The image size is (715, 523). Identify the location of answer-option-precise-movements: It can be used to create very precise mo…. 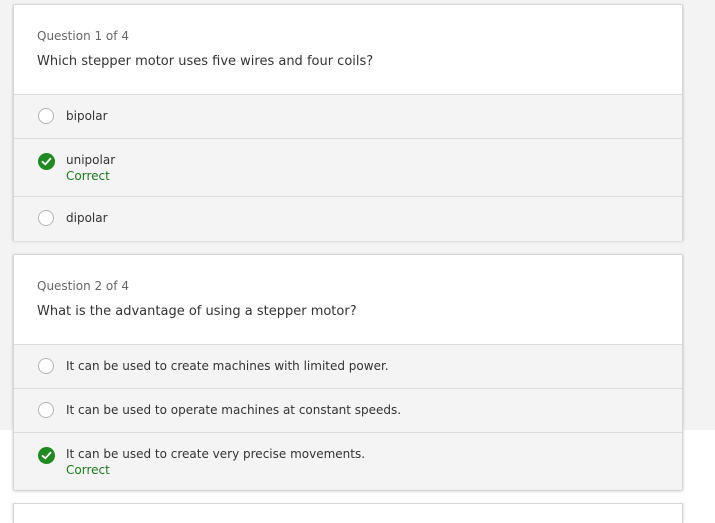
(348, 461).